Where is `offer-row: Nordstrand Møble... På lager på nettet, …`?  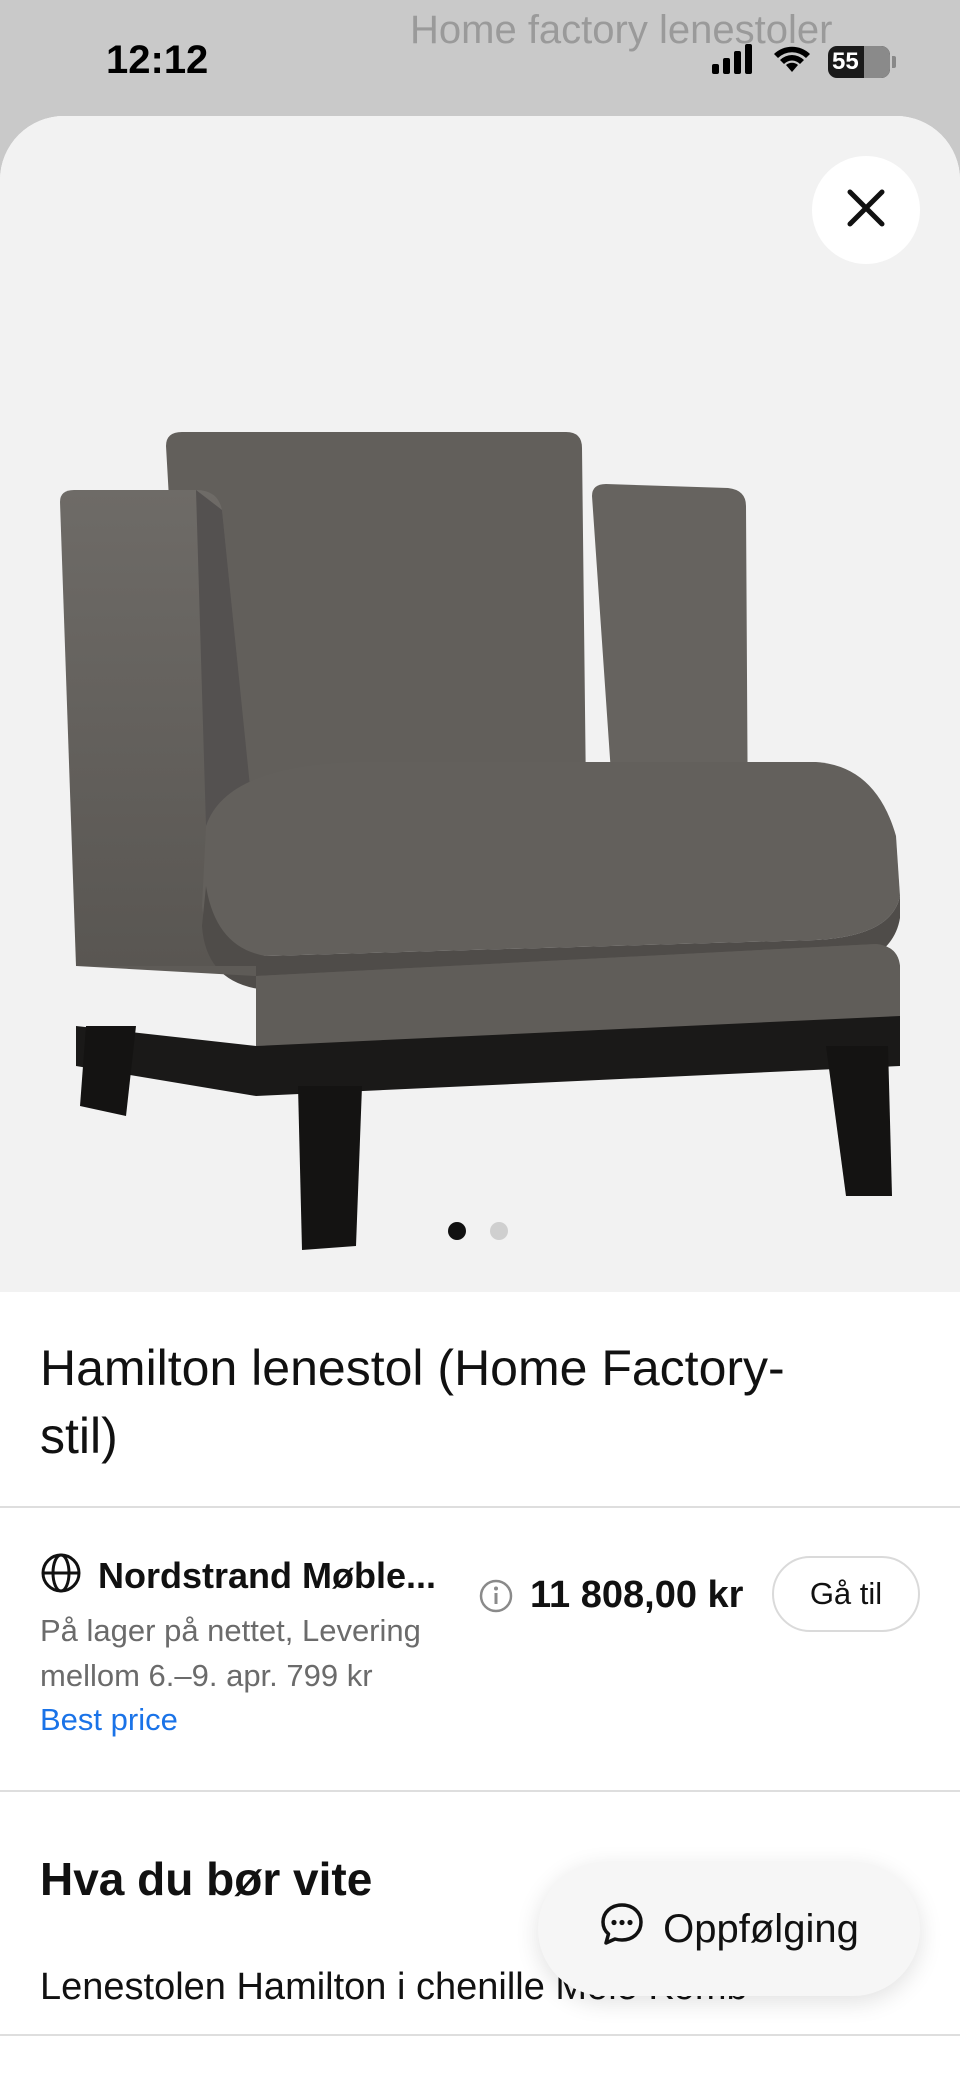
offer-row: Nordstrand Møble... På lager på nettet, … is located at coordinates (490, 1652).